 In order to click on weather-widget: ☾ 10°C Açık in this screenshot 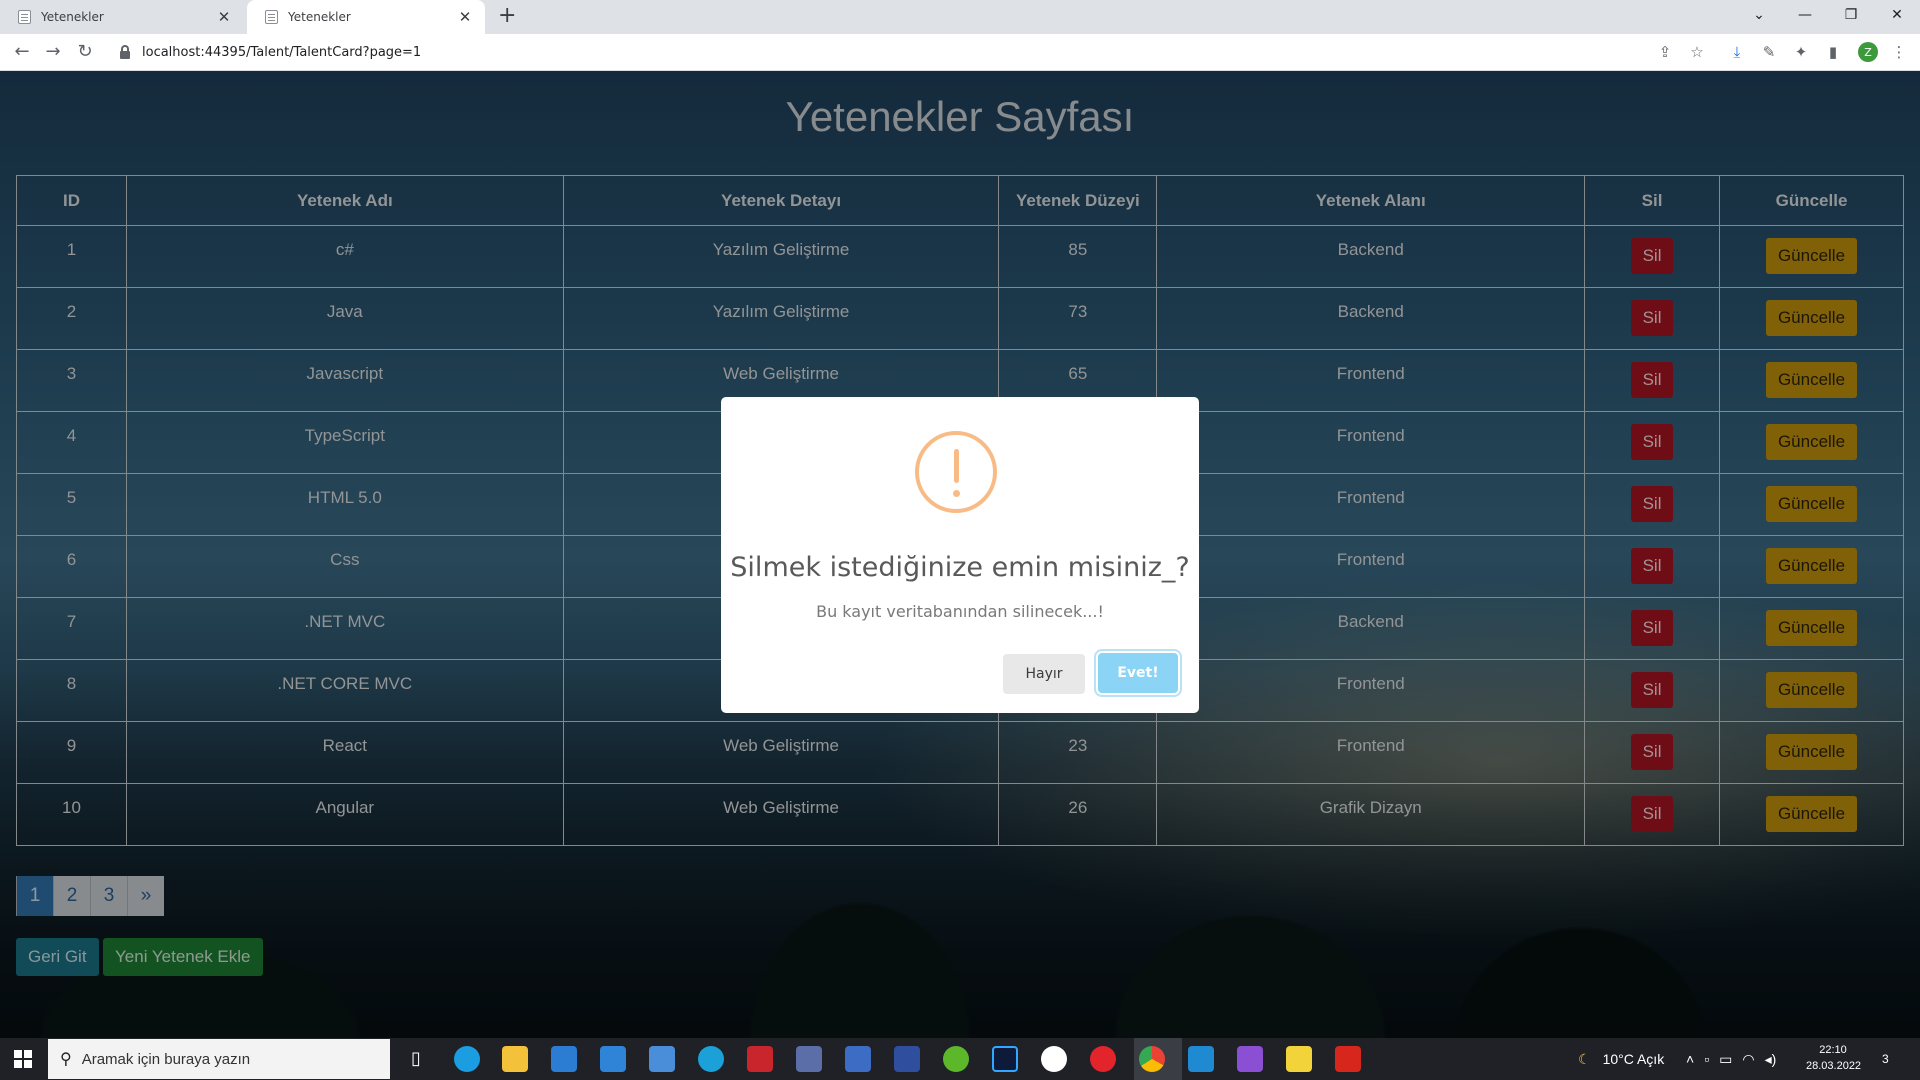, I will do `click(1621, 1059)`.